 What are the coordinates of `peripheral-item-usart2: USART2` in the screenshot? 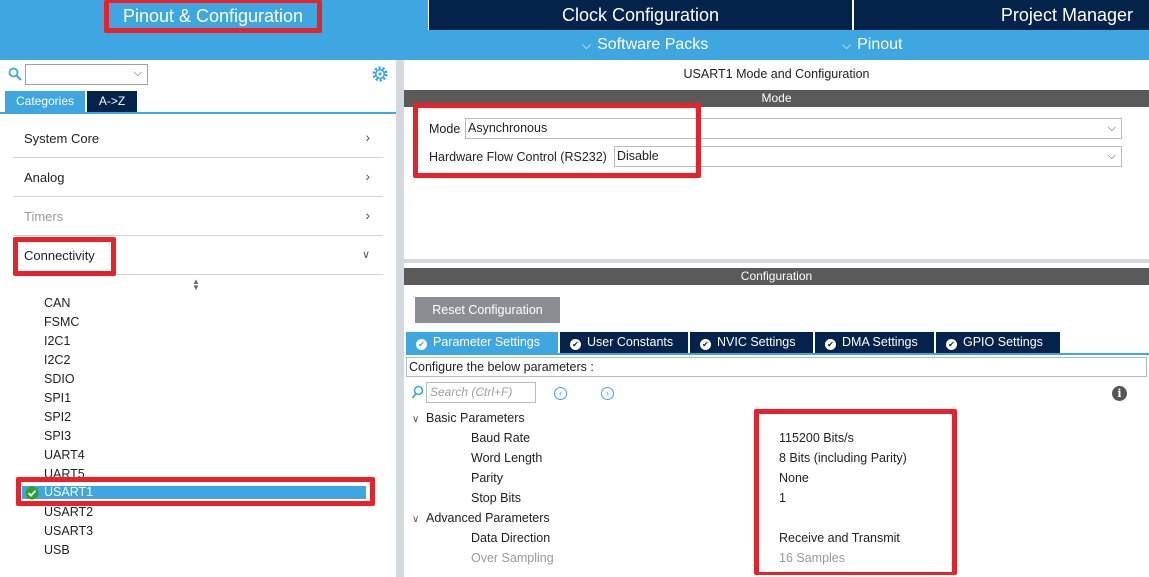 It's located at (68, 512).